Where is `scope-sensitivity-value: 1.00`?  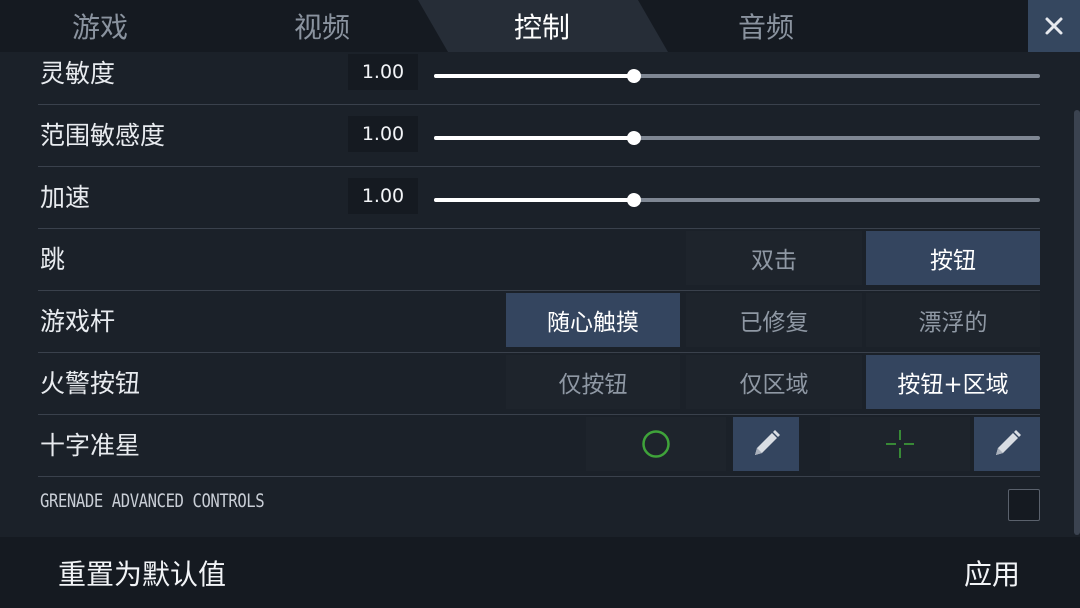 scope-sensitivity-value: 1.00 is located at coordinates (383, 134).